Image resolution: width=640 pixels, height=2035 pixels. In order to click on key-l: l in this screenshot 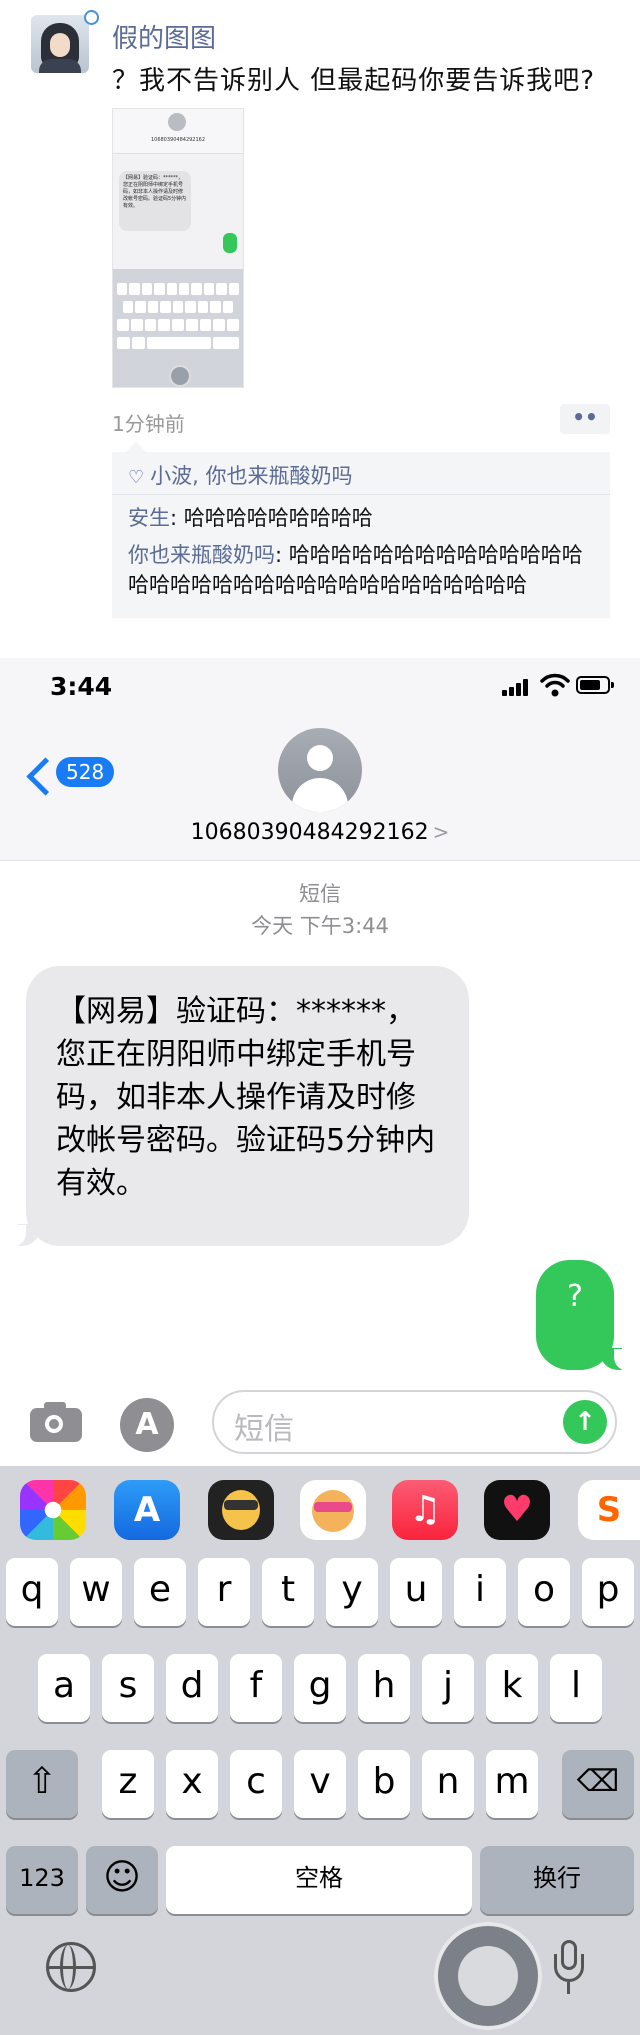, I will do `click(576, 1688)`.